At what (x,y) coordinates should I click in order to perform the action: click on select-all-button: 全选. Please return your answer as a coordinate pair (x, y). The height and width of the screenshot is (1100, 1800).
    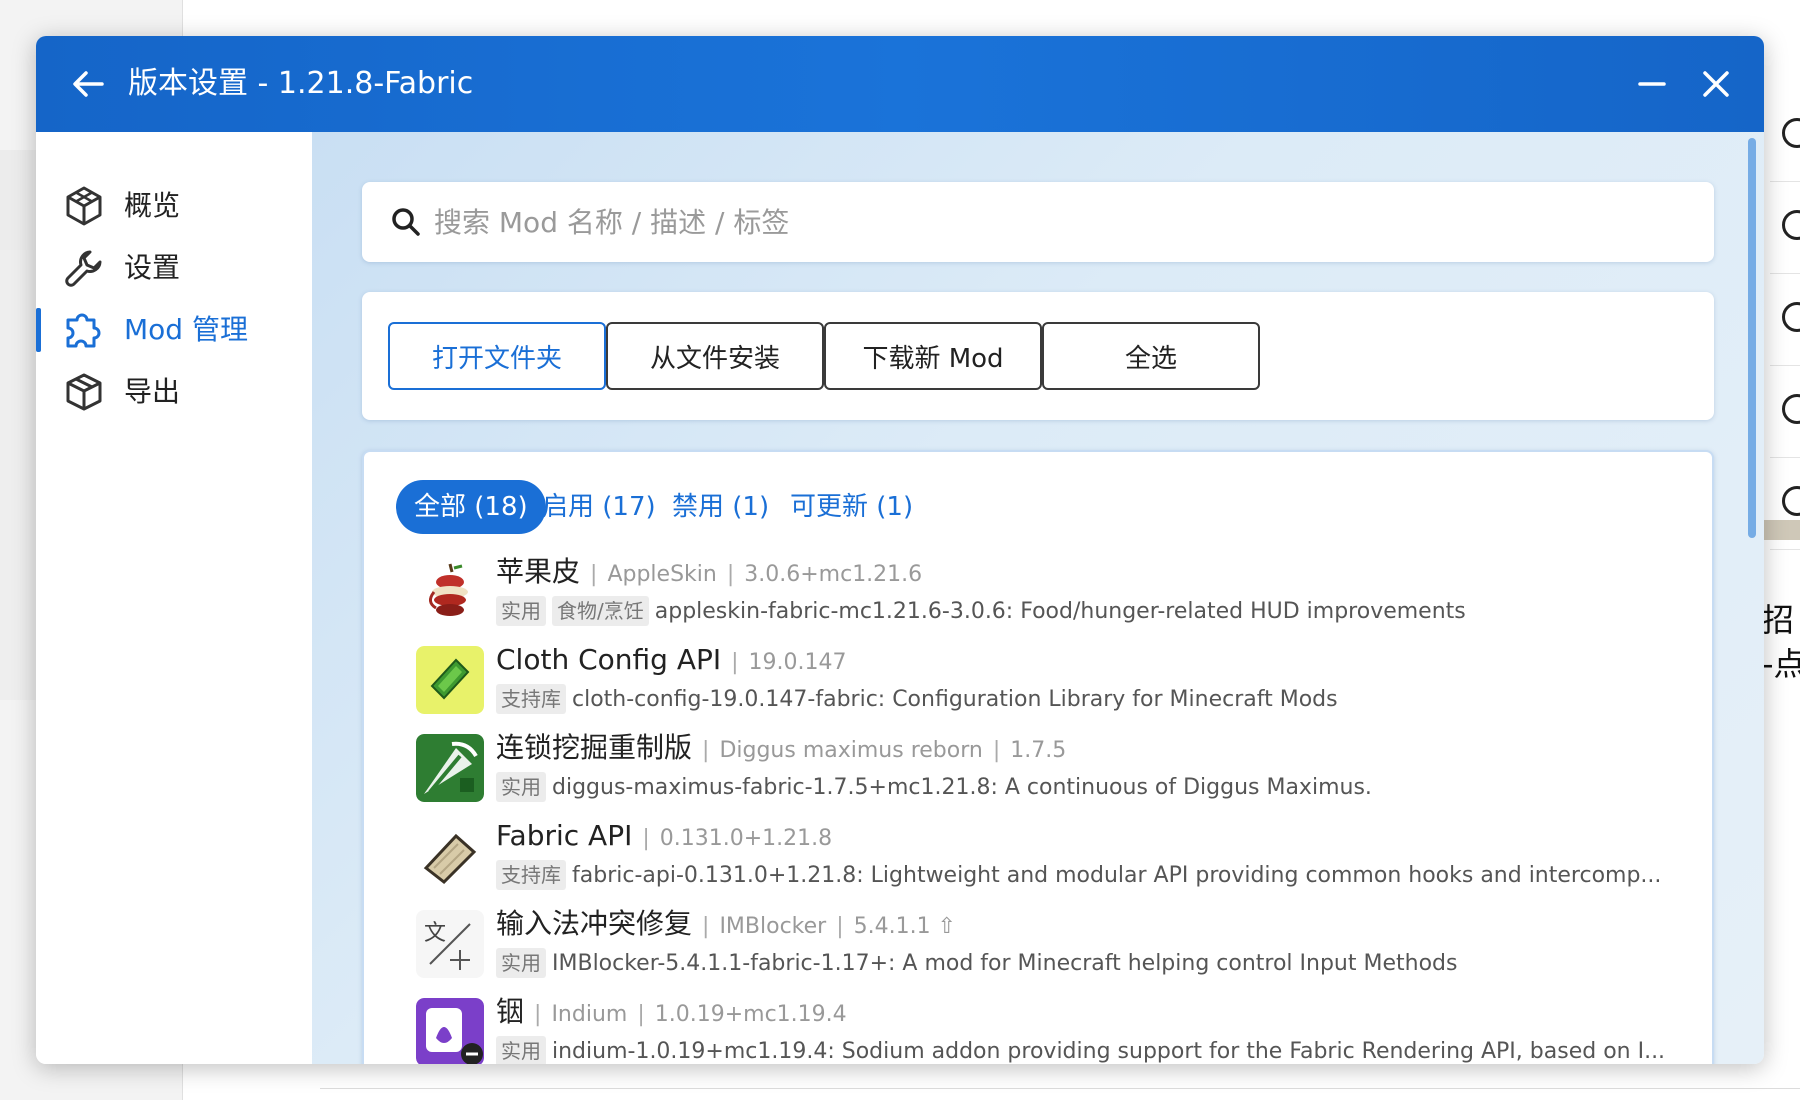
    Looking at the image, I should click on (1151, 356).